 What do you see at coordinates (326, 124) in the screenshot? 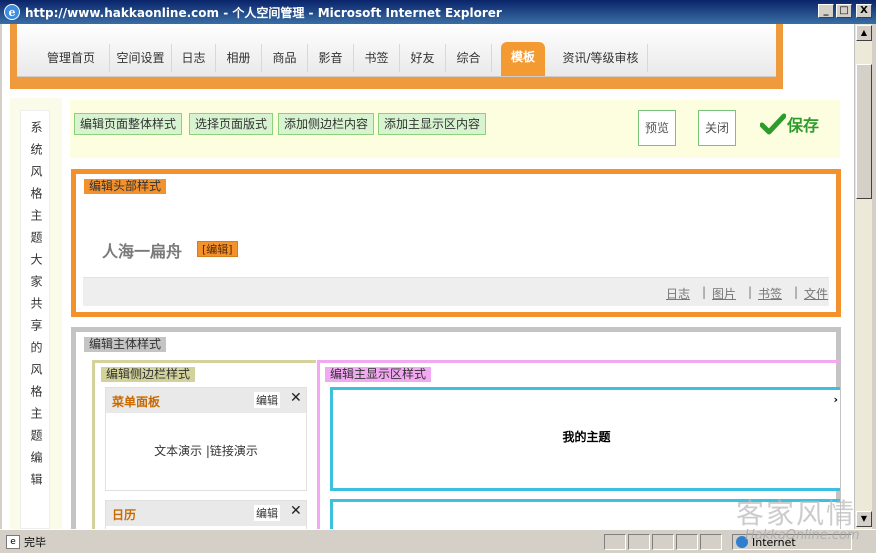
I see `add-sidebar-content-button: 添加侧边栏内容` at bounding box center [326, 124].